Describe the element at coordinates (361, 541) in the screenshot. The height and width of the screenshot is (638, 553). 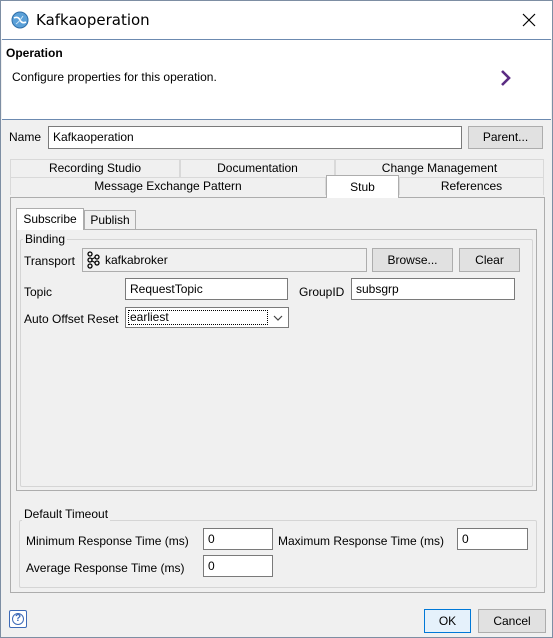
I see `max-response-label: Maximum Response Time (ms)` at that location.